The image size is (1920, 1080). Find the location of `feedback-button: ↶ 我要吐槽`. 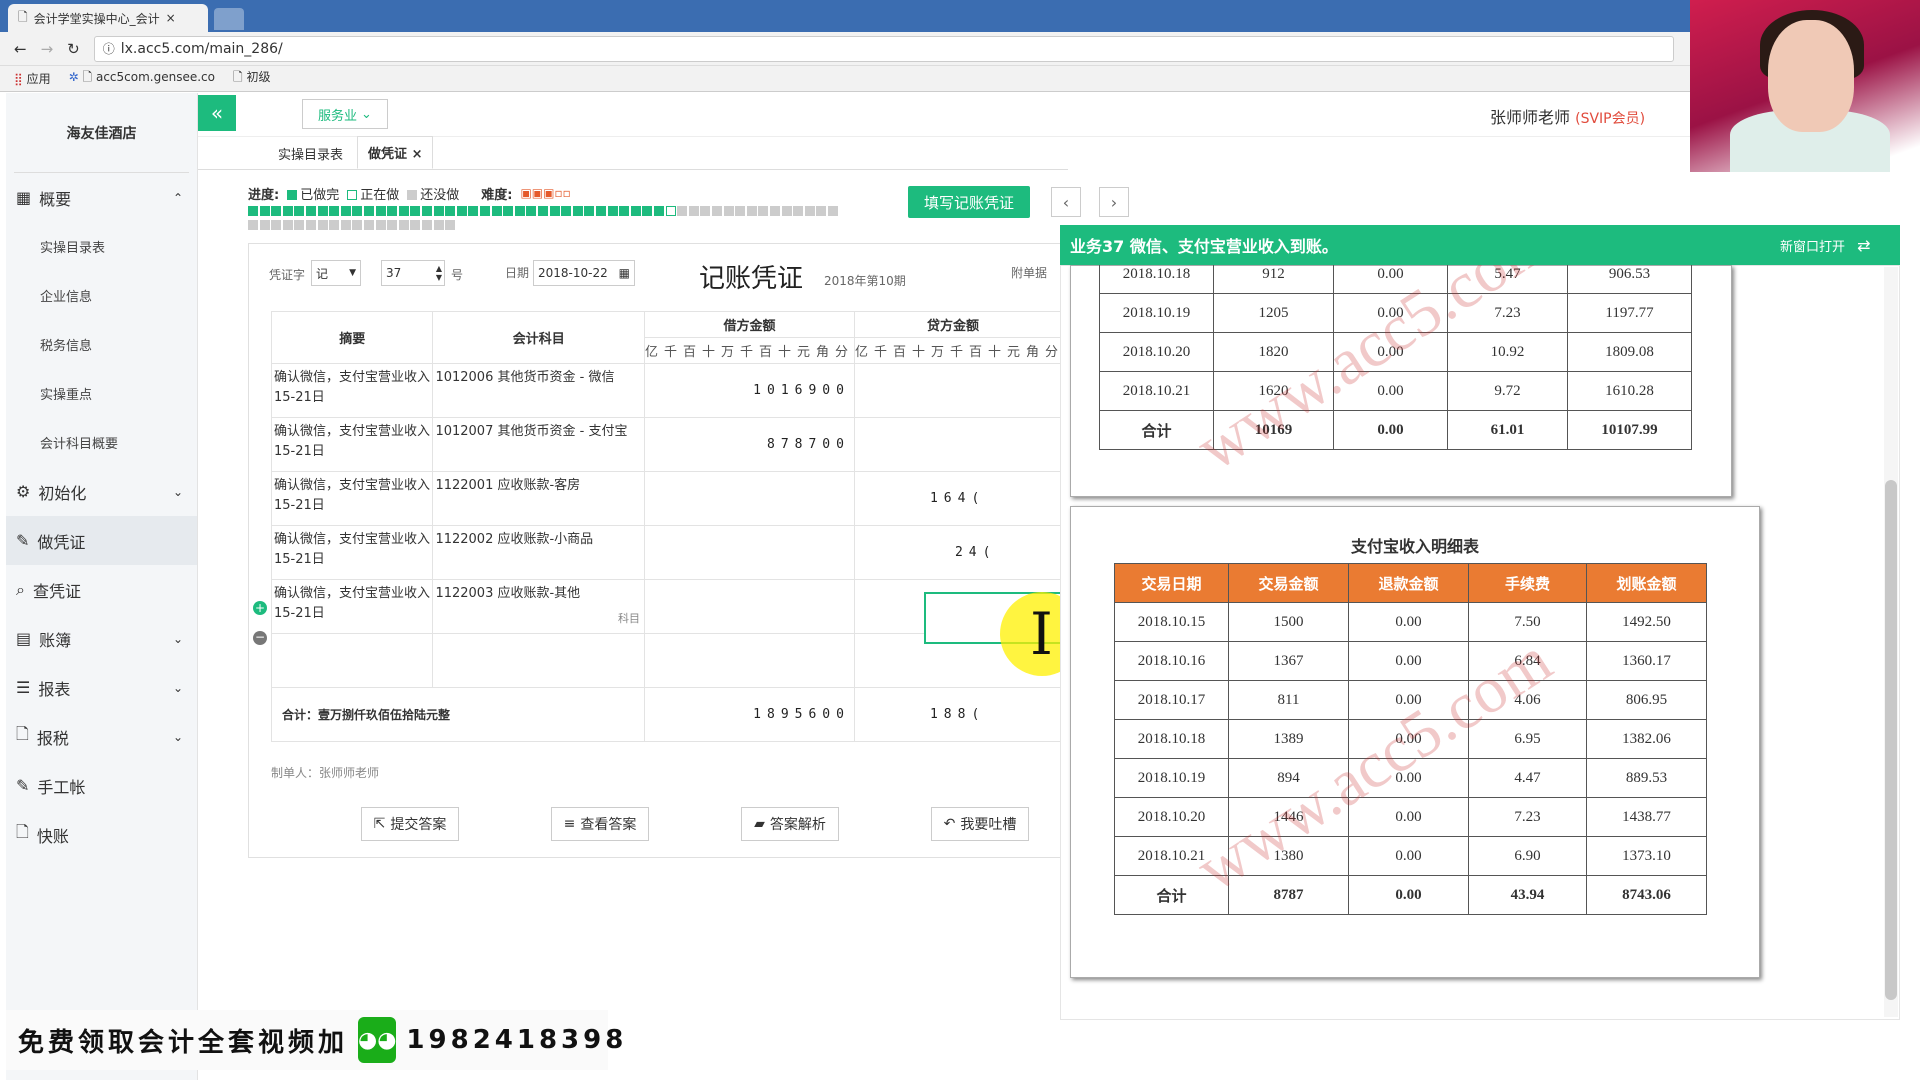

feedback-button: ↶ 我要吐槽 is located at coordinates (980, 824).